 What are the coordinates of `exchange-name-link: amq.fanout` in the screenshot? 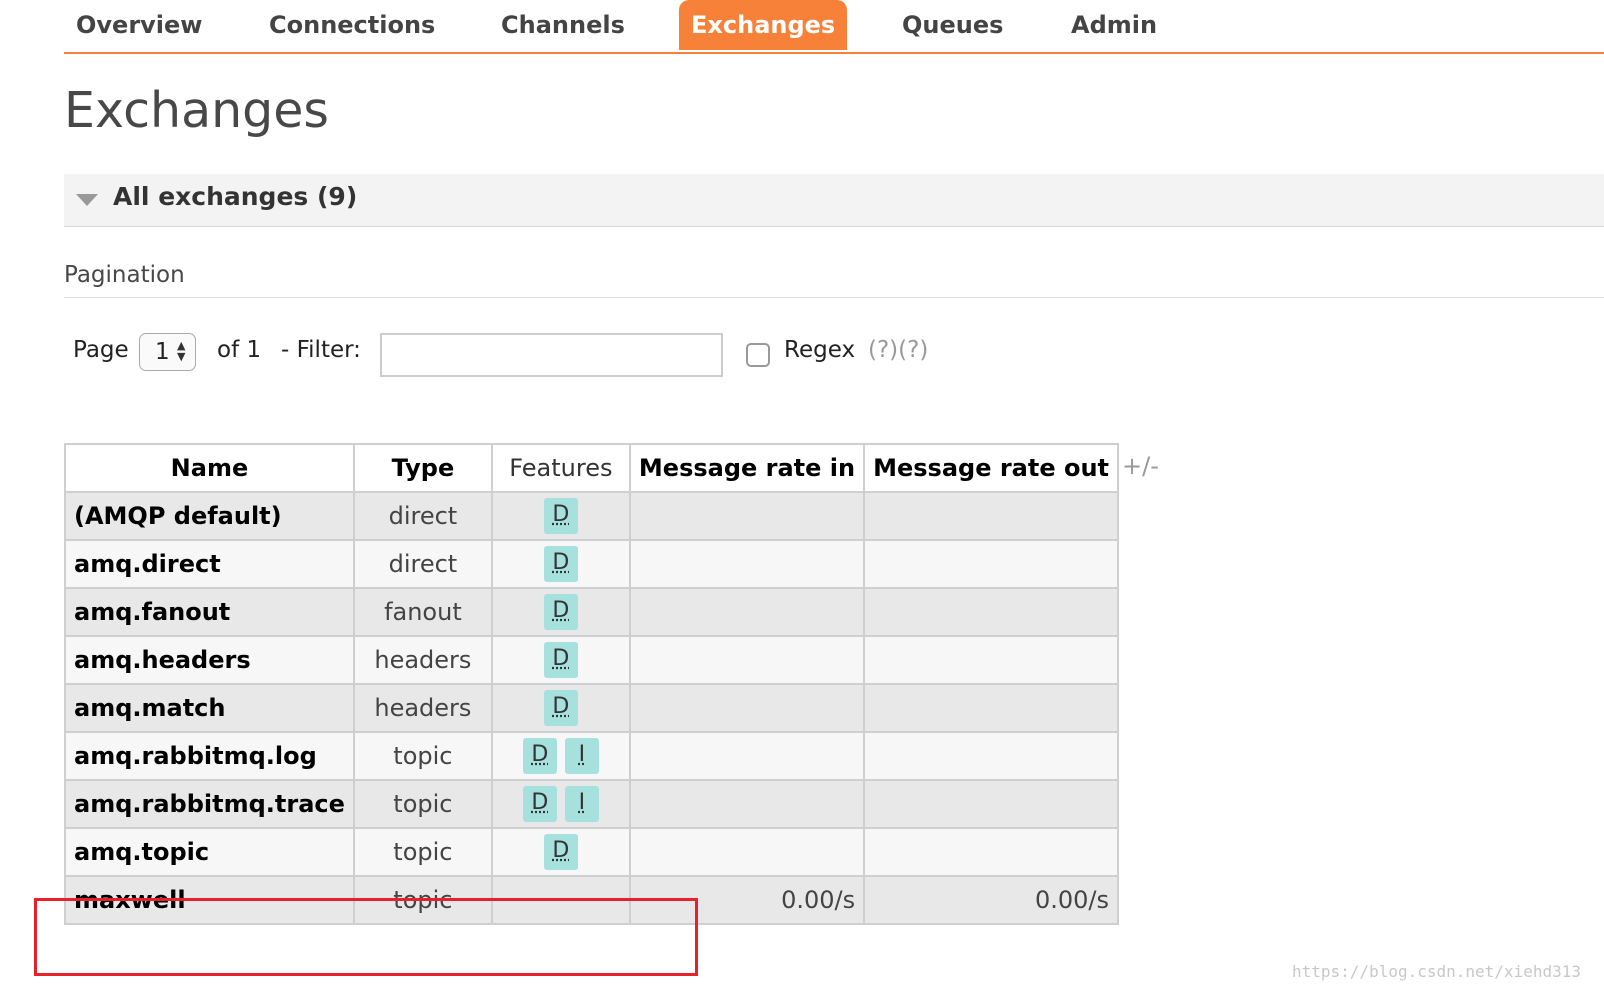 It's located at (209, 612).